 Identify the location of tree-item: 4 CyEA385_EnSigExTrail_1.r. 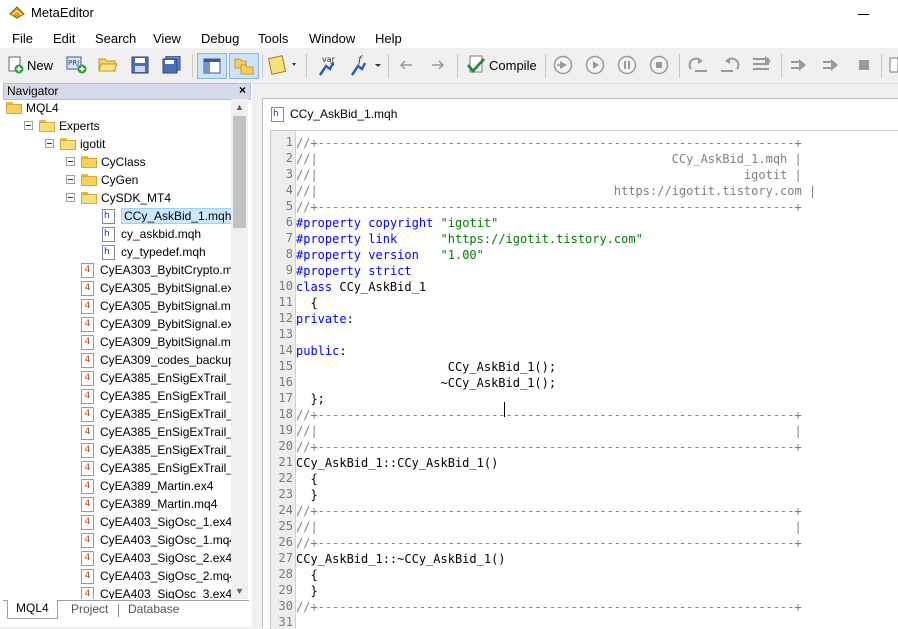
(156, 396).